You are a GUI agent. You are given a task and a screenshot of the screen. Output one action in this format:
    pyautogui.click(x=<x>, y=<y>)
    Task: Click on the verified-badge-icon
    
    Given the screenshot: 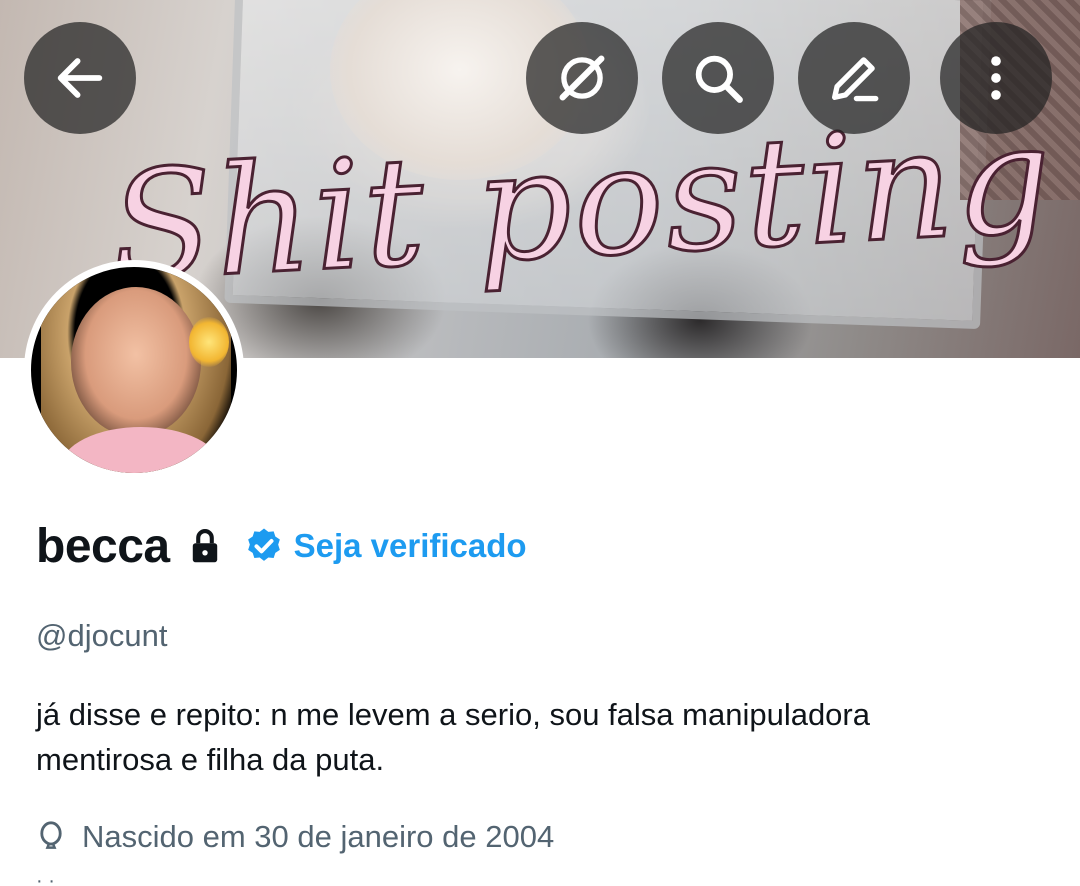 What is the action you would take?
    pyautogui.click(x=264, y=546)
    